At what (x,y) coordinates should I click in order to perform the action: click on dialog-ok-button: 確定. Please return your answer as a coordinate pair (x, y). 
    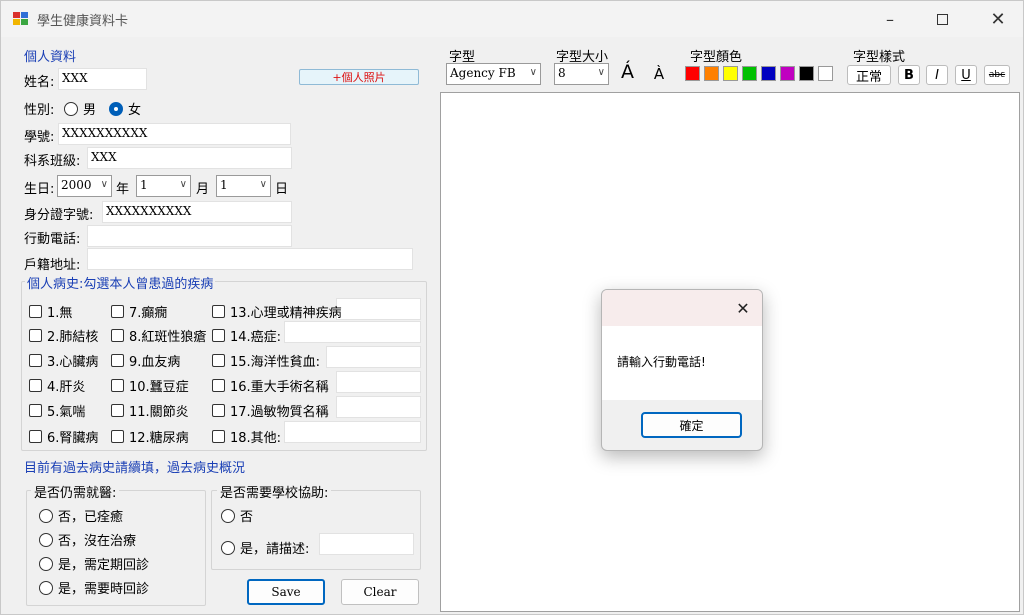
    Looking at the image, I should click on (691, 425).